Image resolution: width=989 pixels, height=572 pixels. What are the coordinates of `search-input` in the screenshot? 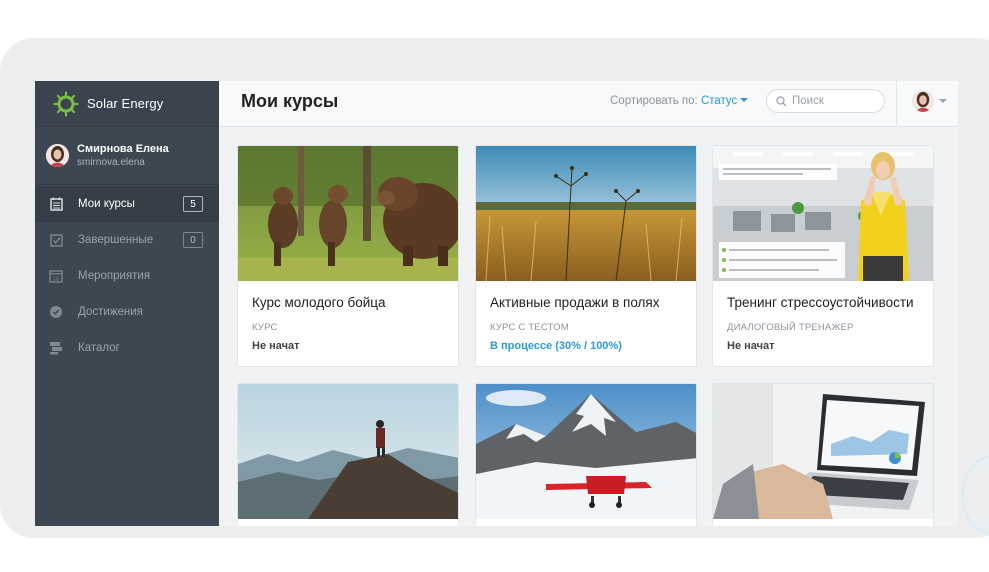 It's located at (834, 101).